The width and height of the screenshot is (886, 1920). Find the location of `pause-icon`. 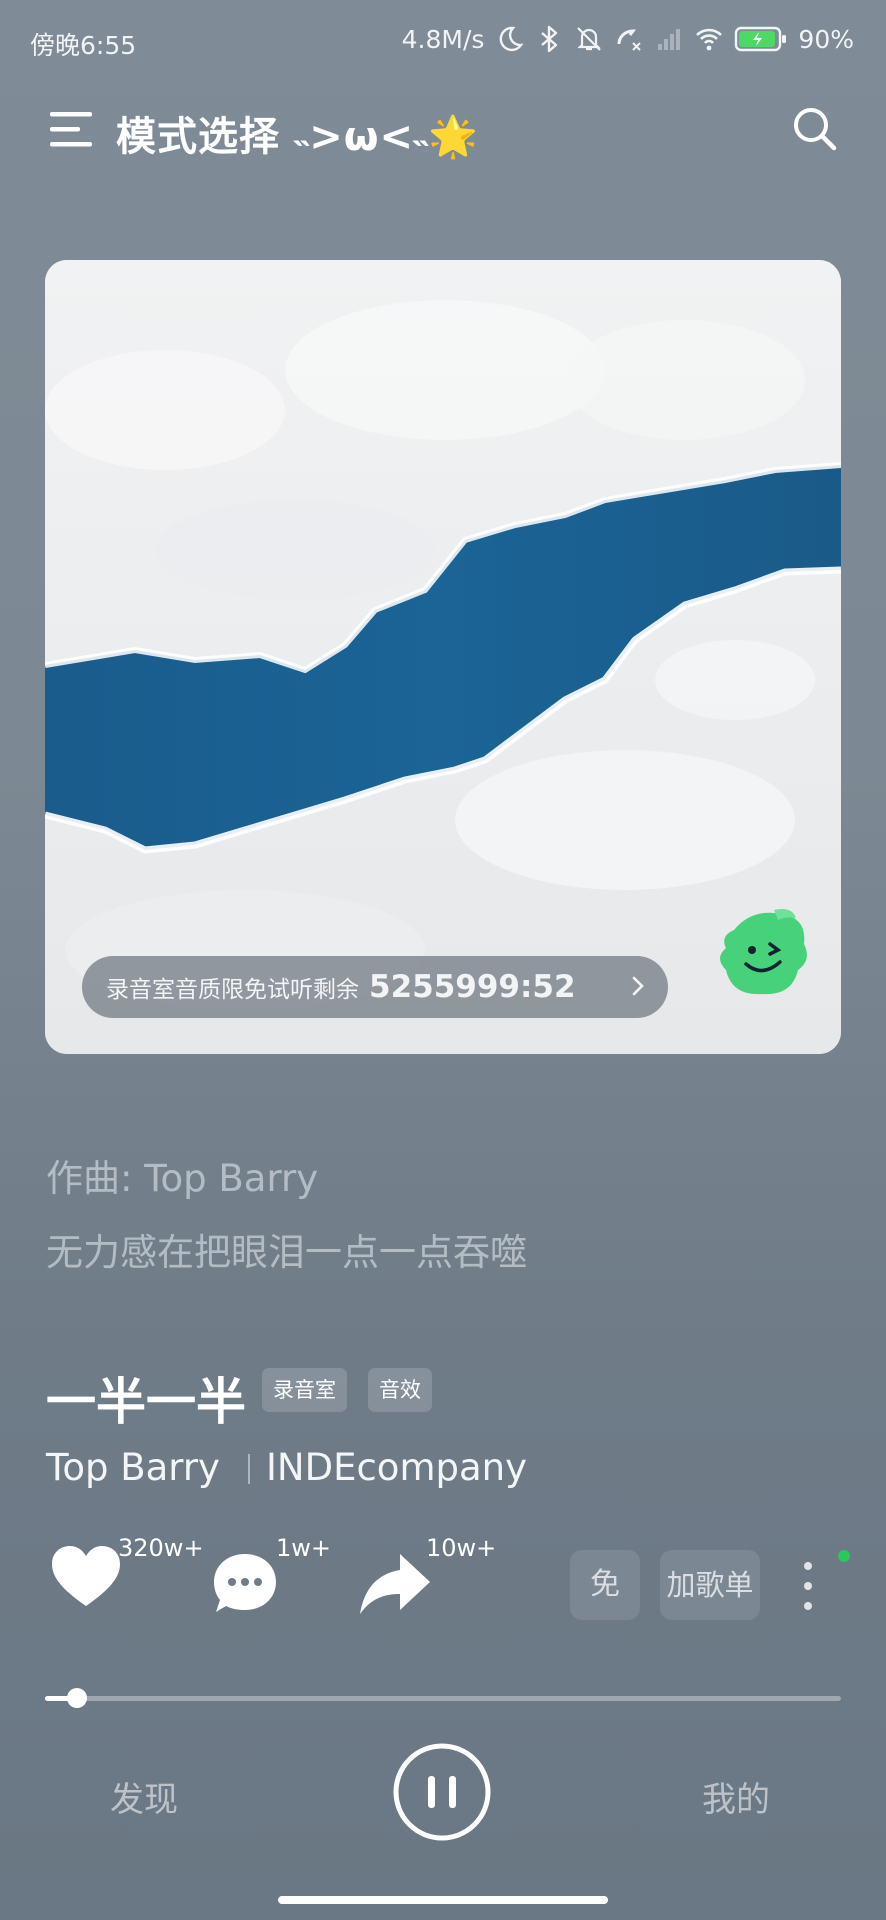

pause-icon is located at coordinates (442, 1792).